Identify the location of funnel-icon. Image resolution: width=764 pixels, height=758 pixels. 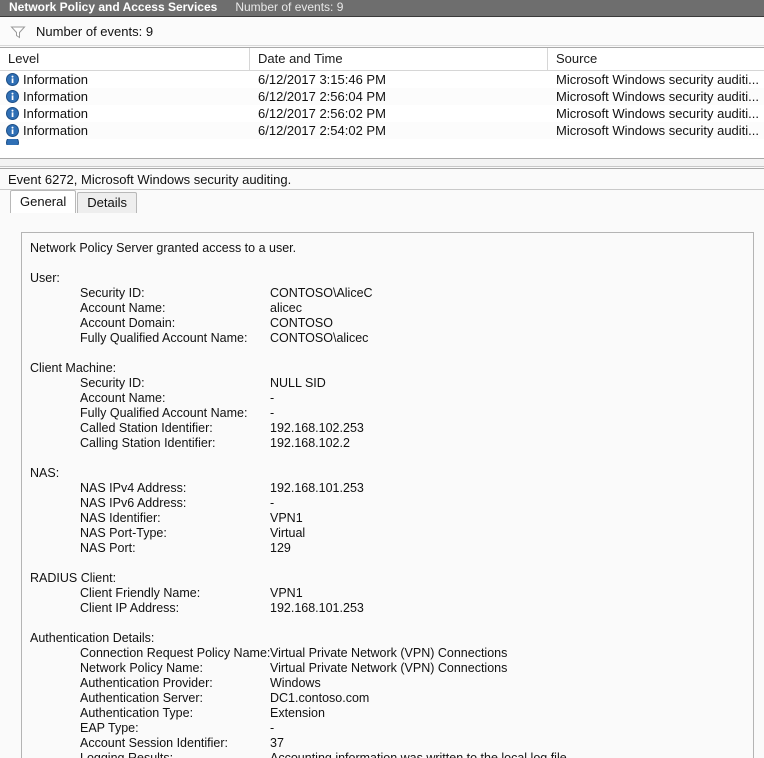
(13, 32).